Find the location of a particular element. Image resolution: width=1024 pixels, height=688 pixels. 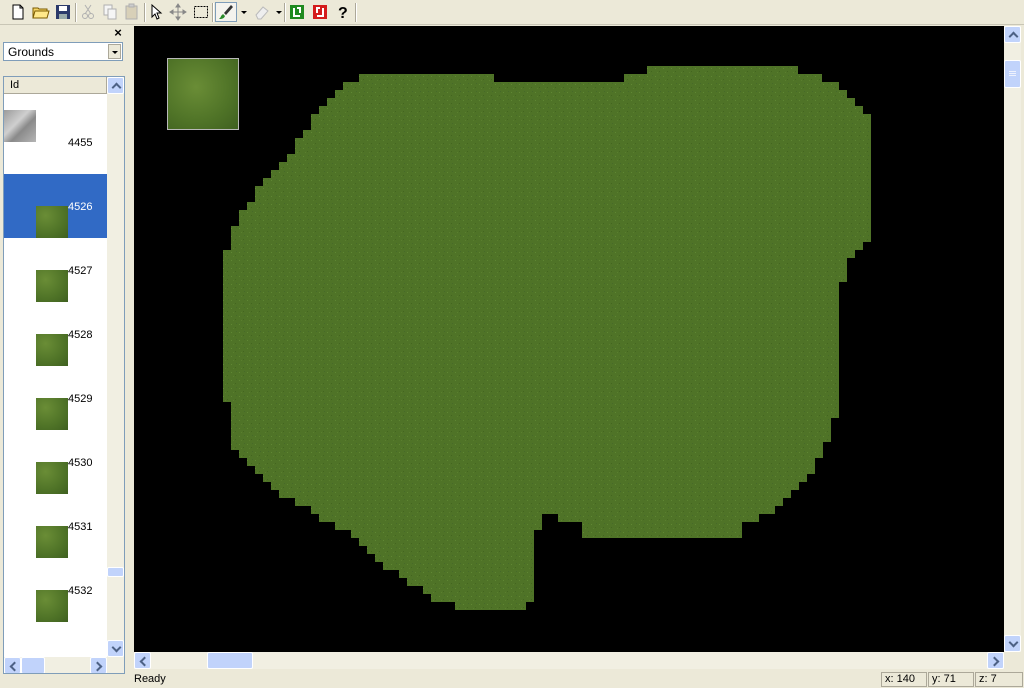

item-id: 4531 is located at coordinates (80, 527).